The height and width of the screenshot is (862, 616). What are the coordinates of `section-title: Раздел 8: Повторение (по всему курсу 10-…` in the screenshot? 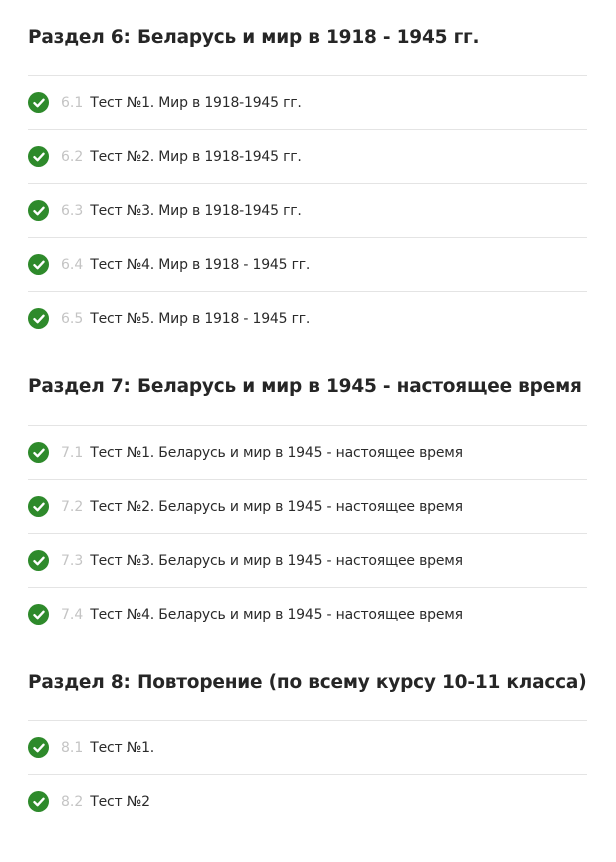 It's located at (307, 682).